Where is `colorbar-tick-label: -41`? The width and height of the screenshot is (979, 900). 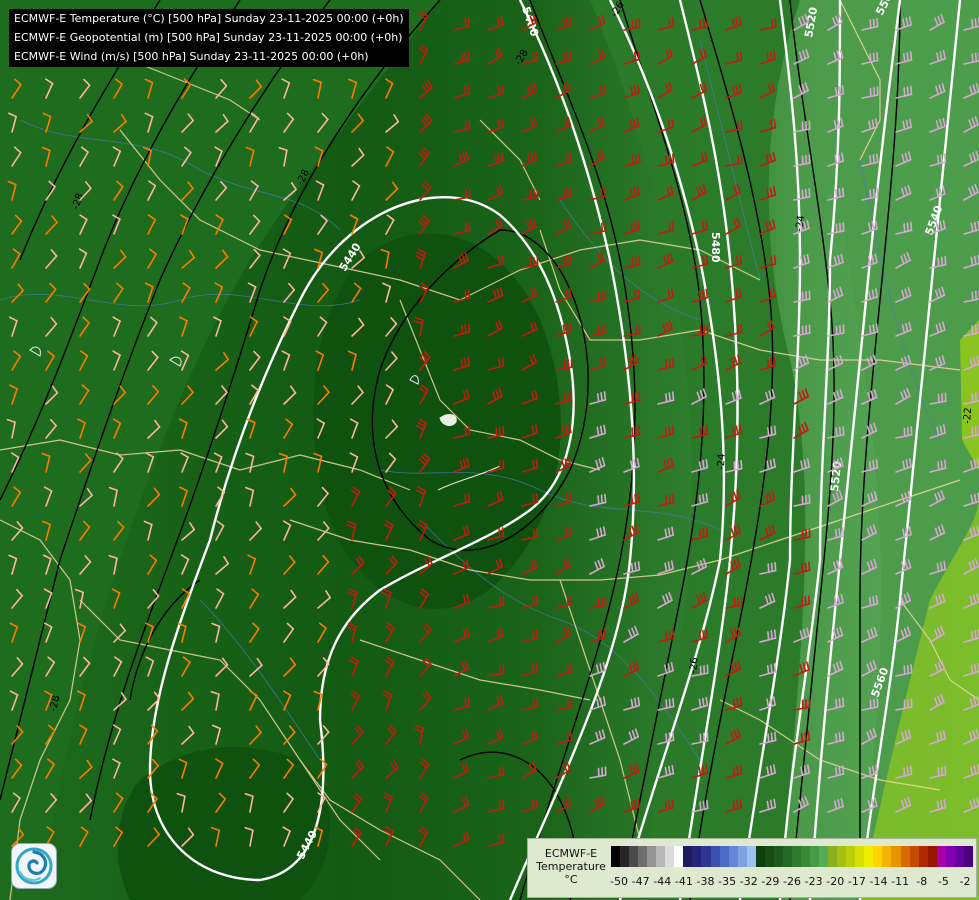 colorbar-tick-label: -41 is located at coordinates (683, 881).